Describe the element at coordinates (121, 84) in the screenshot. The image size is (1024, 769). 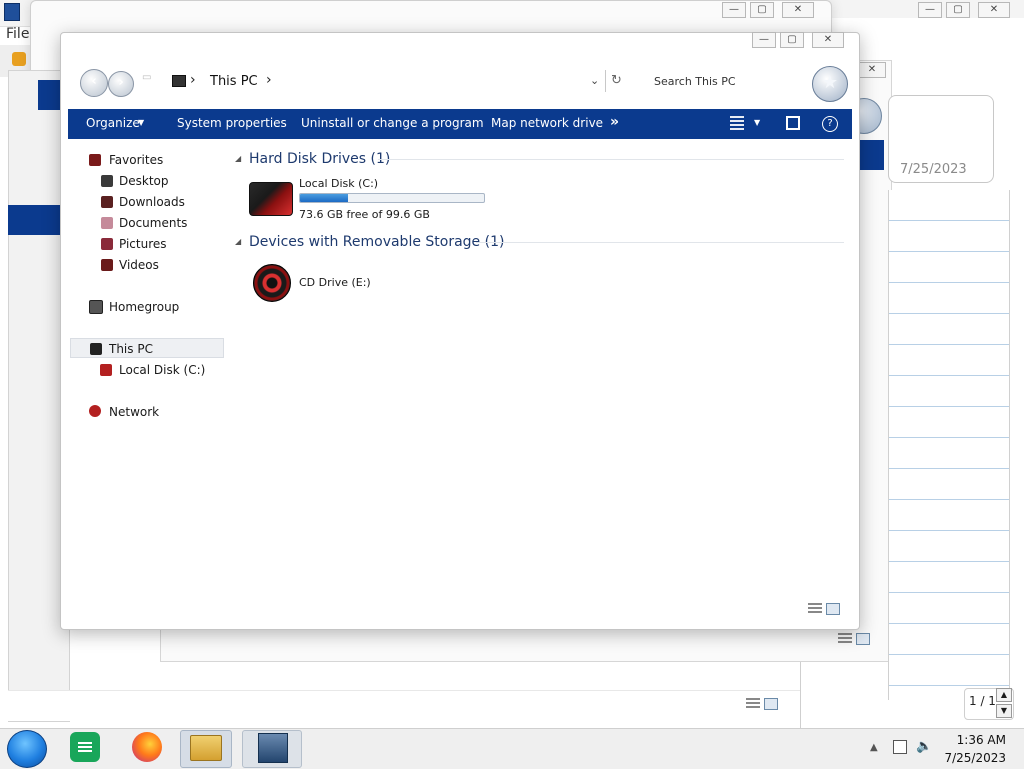
I see `forward-button: ›` at that location.